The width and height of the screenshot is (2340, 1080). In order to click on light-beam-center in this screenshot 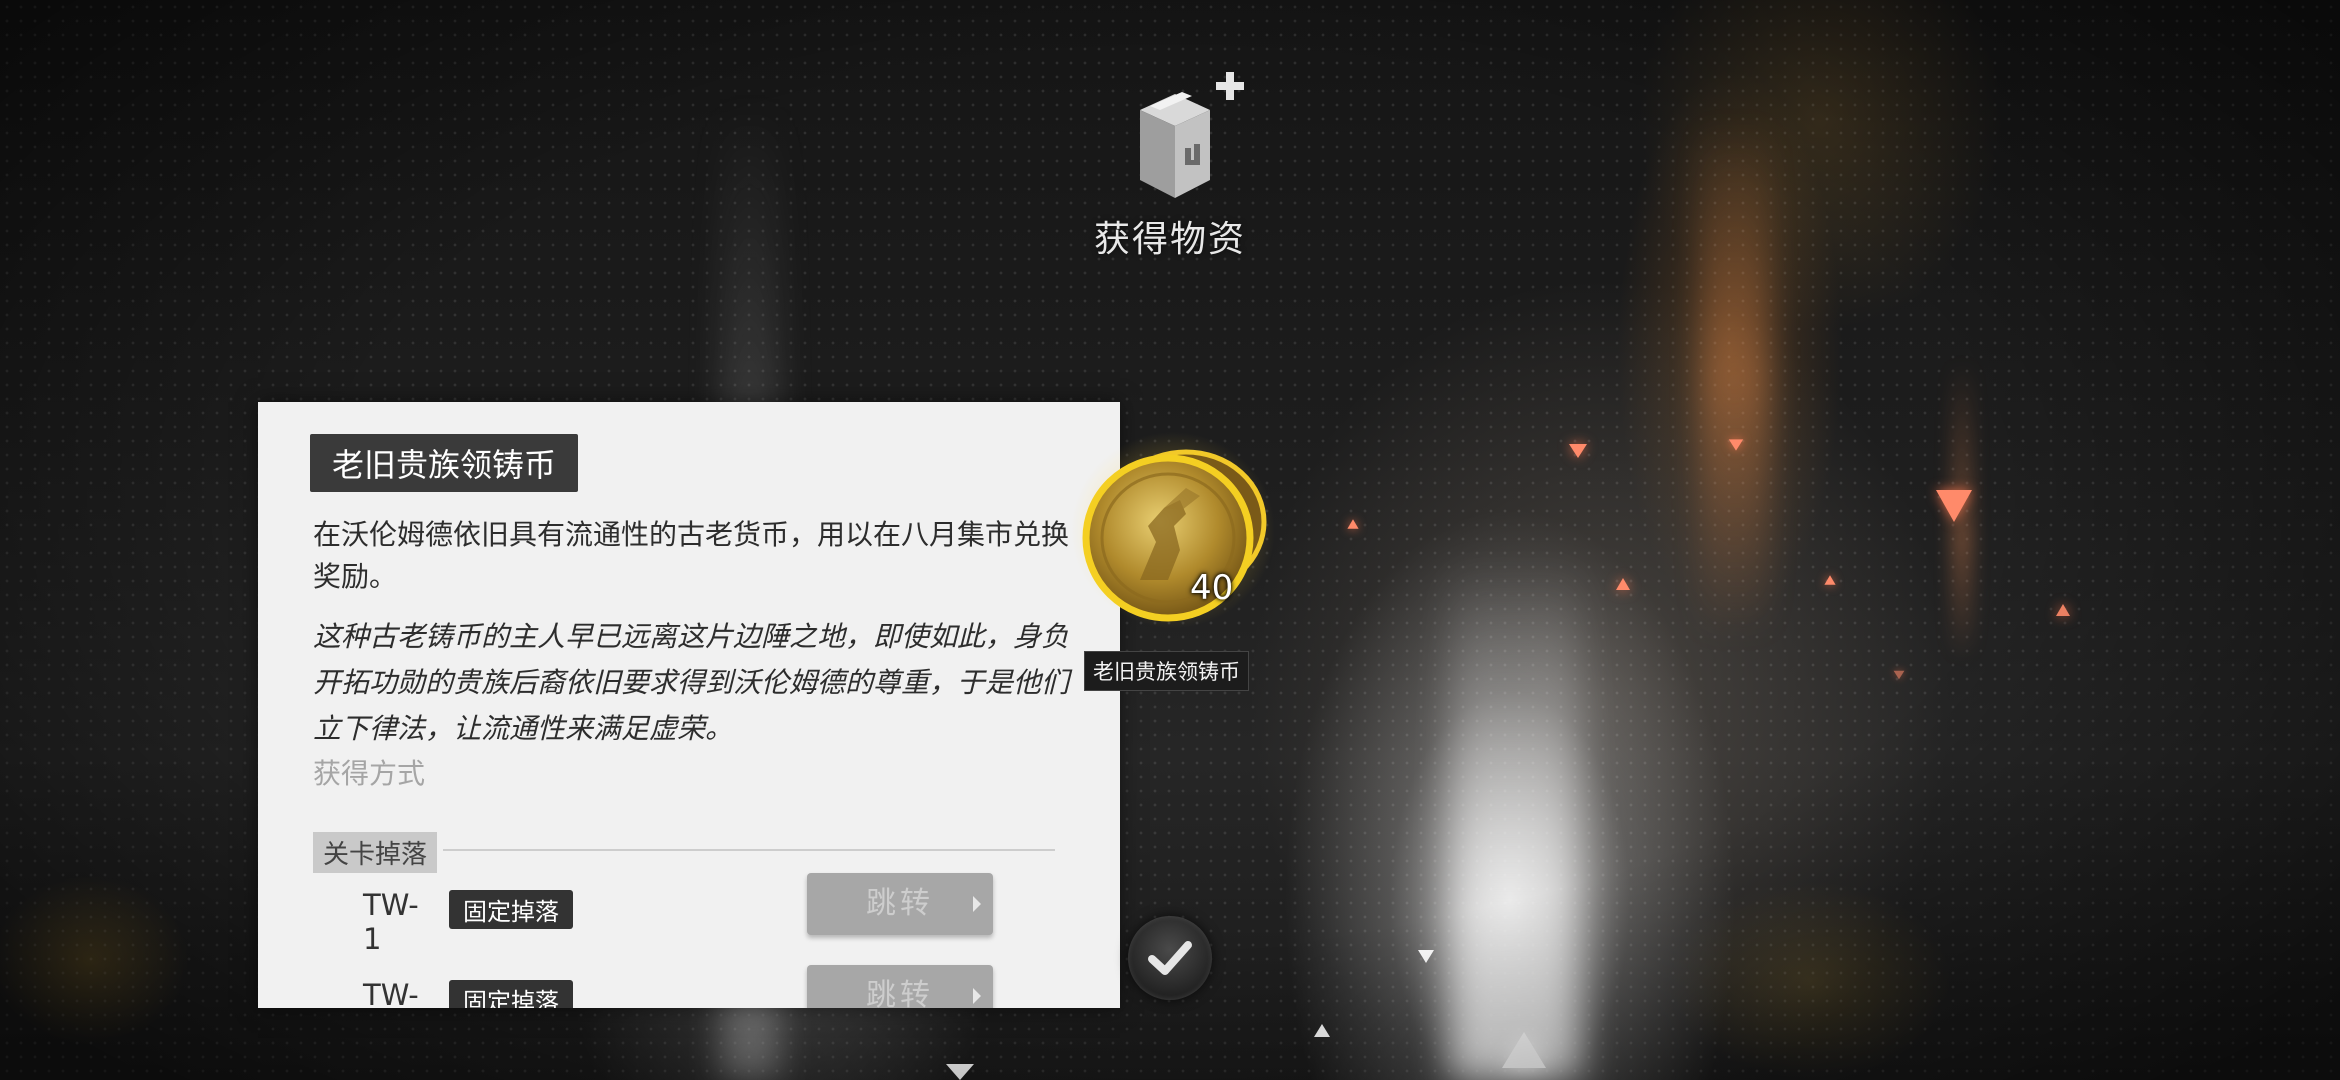, I will do `click(1515, 820)`.